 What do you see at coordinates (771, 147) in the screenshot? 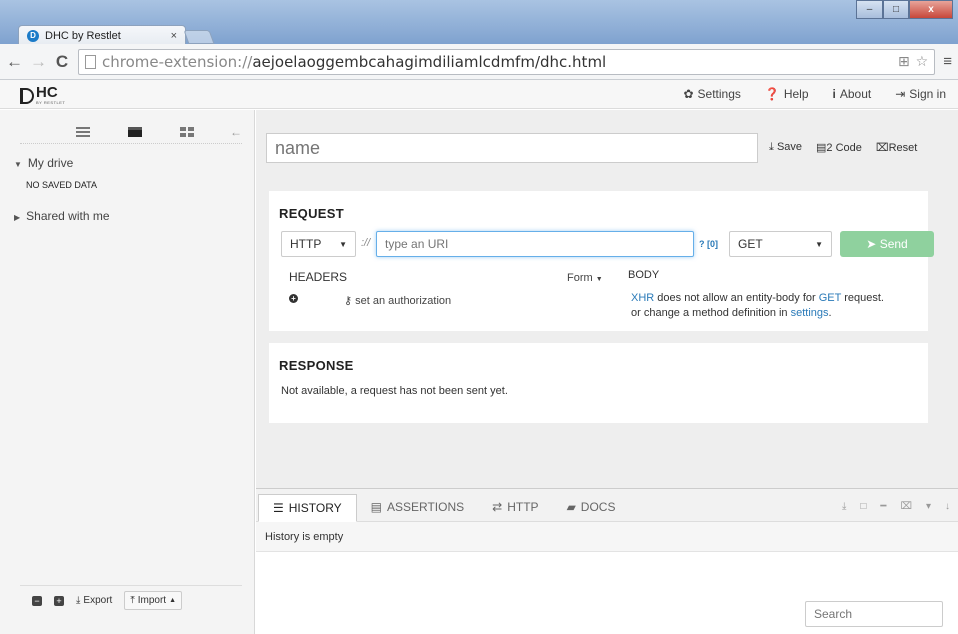
I see `save-icon: ⤓` at bounding box center [771, 147].